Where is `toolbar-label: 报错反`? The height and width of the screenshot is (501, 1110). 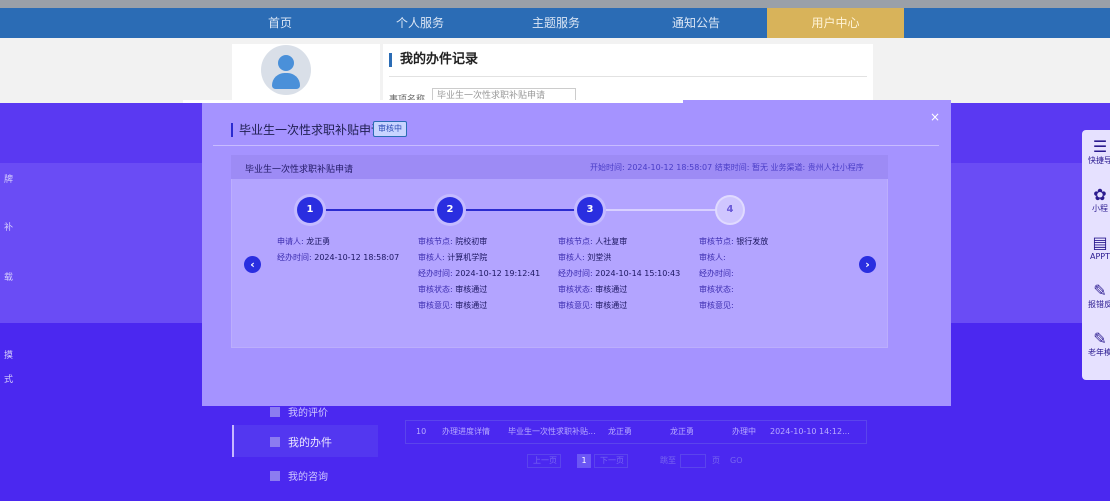 toolbar-label: 报错反 is located at coordinates (1099, 304).